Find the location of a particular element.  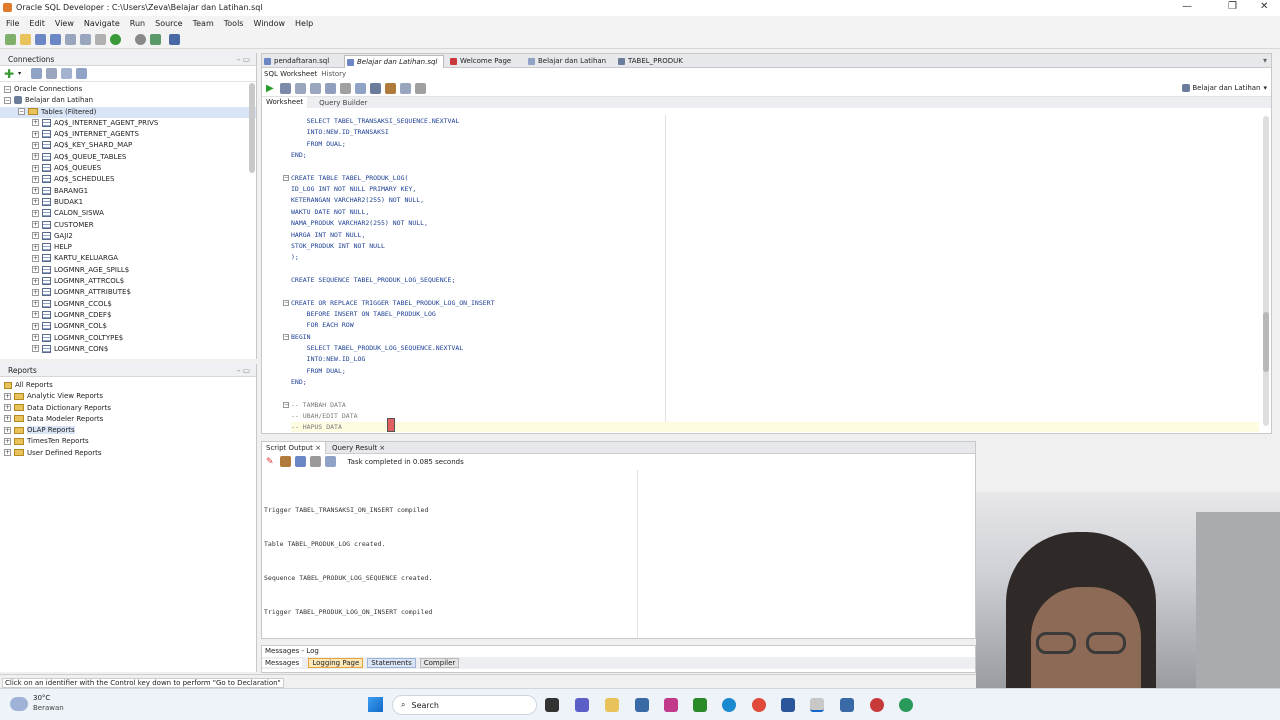

back-icon is located at coordinates (140, 39).